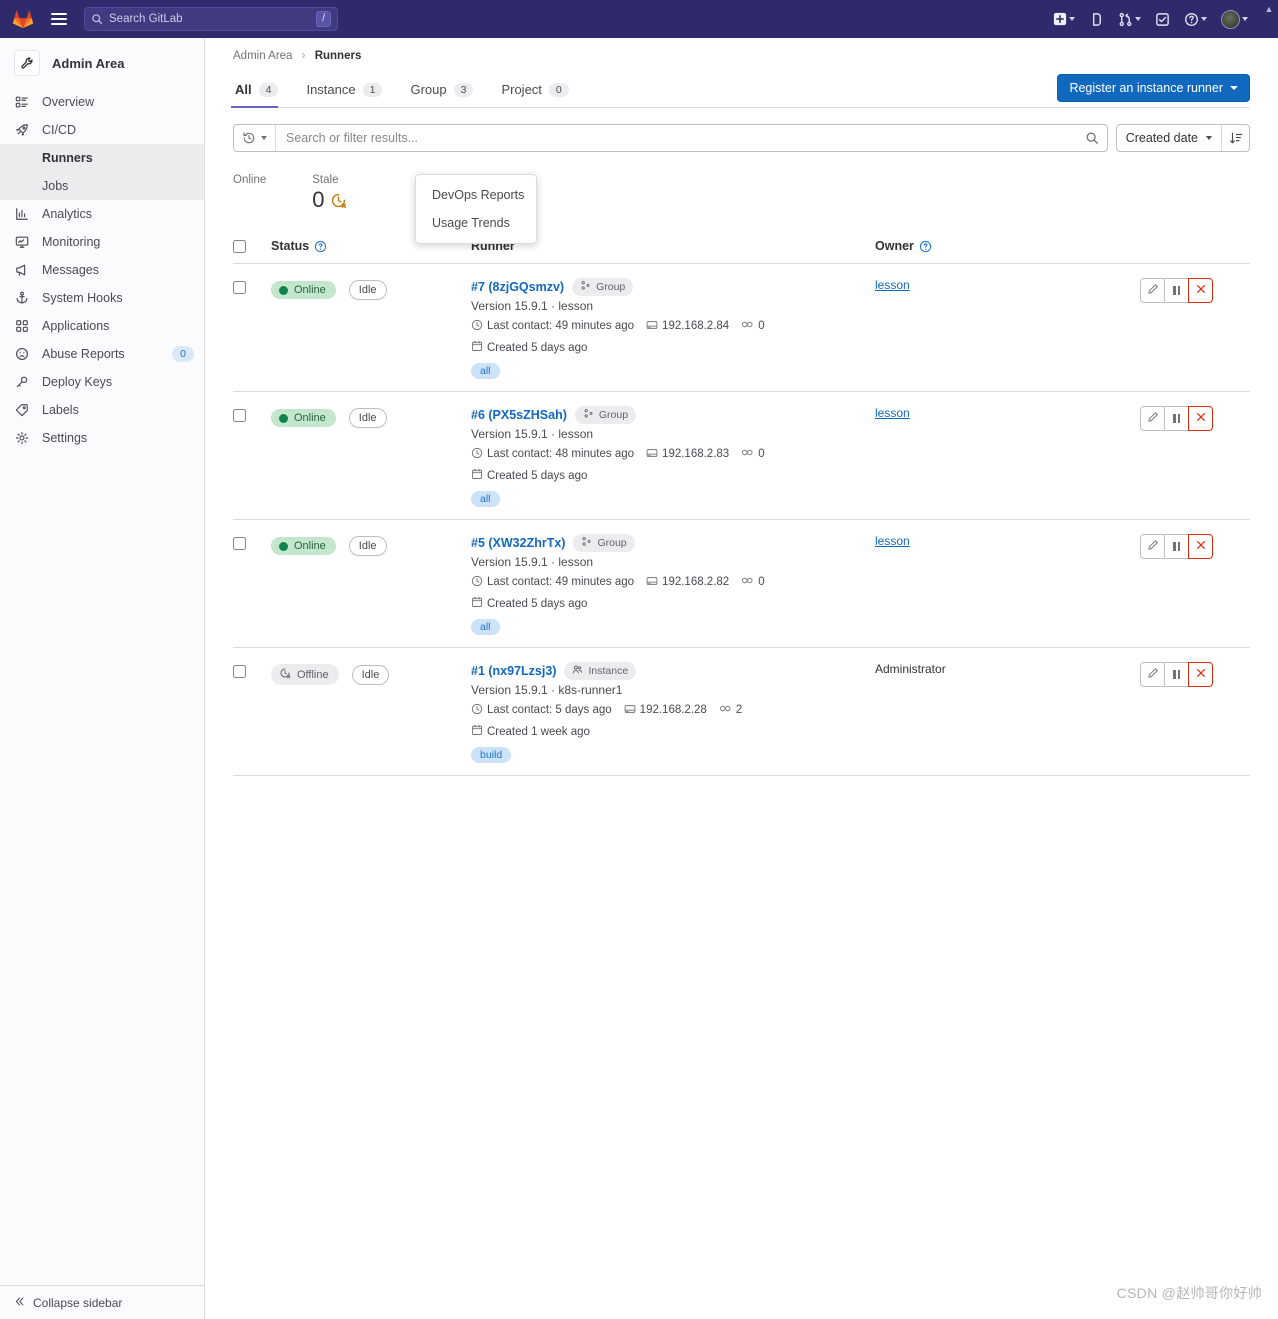  I want to click on state-badge: Idle, so click(367, 290).